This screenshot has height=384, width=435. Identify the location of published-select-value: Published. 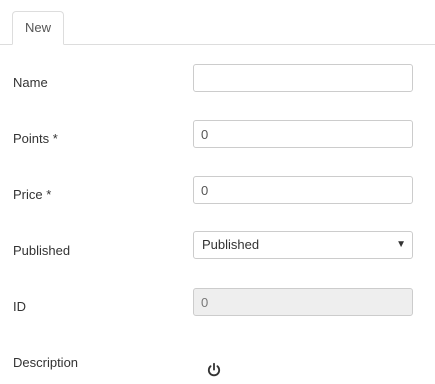
(231, 244).